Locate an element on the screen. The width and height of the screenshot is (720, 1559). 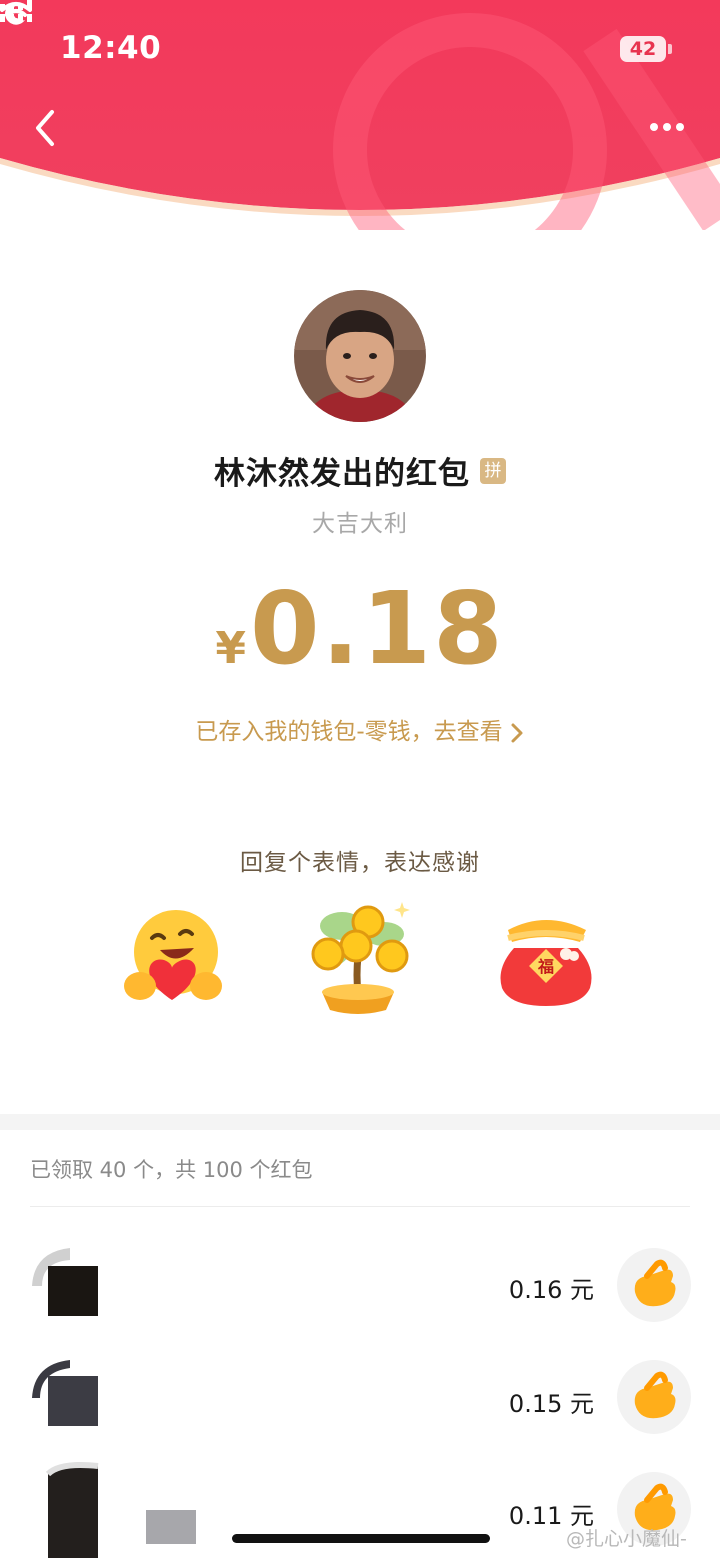
sender-avatar is located at coordinates (360, 356).